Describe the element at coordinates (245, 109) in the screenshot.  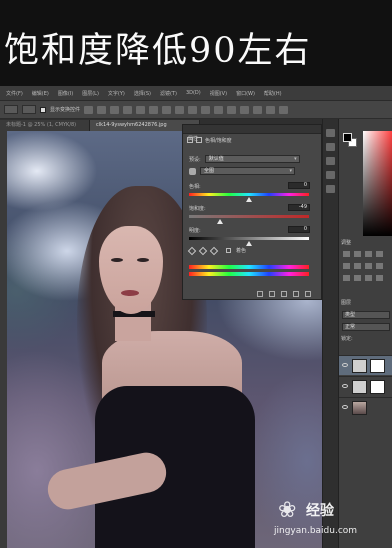
I see `auto-align-icon` at that location.